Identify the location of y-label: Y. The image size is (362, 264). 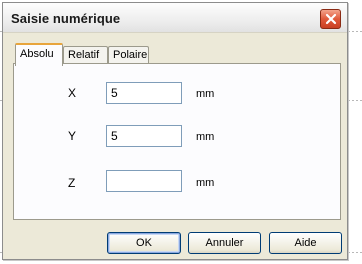
(72, 136).